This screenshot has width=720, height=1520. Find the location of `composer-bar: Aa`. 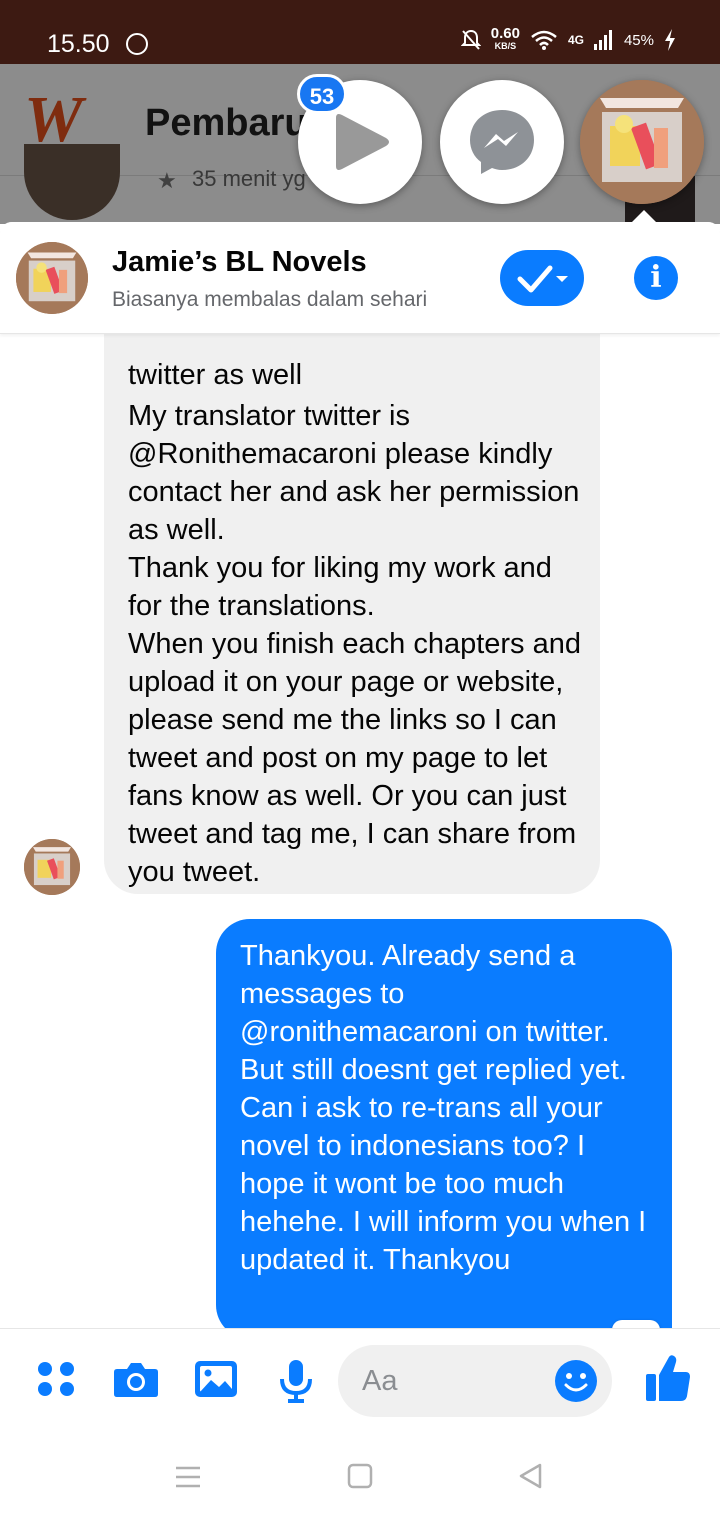

composer-bar: Aa is located at coordinates (360, 1380).